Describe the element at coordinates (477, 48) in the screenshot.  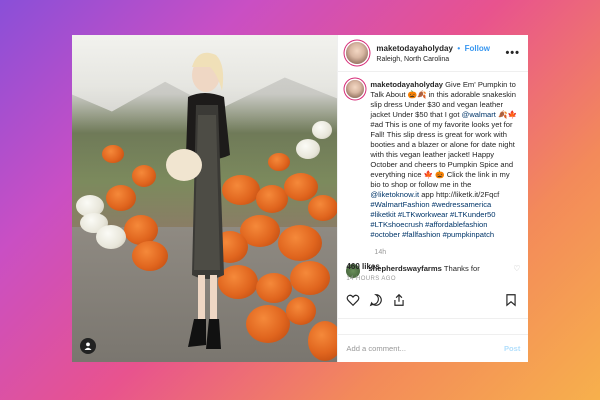
I see `follow-button: Follow` at that location.